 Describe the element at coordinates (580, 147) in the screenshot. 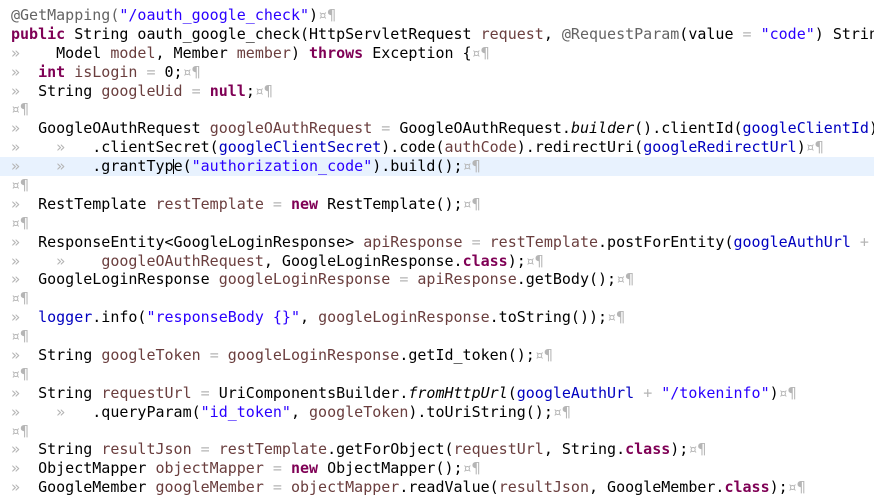

I see `code-token: ).redirectUri(` at that location.